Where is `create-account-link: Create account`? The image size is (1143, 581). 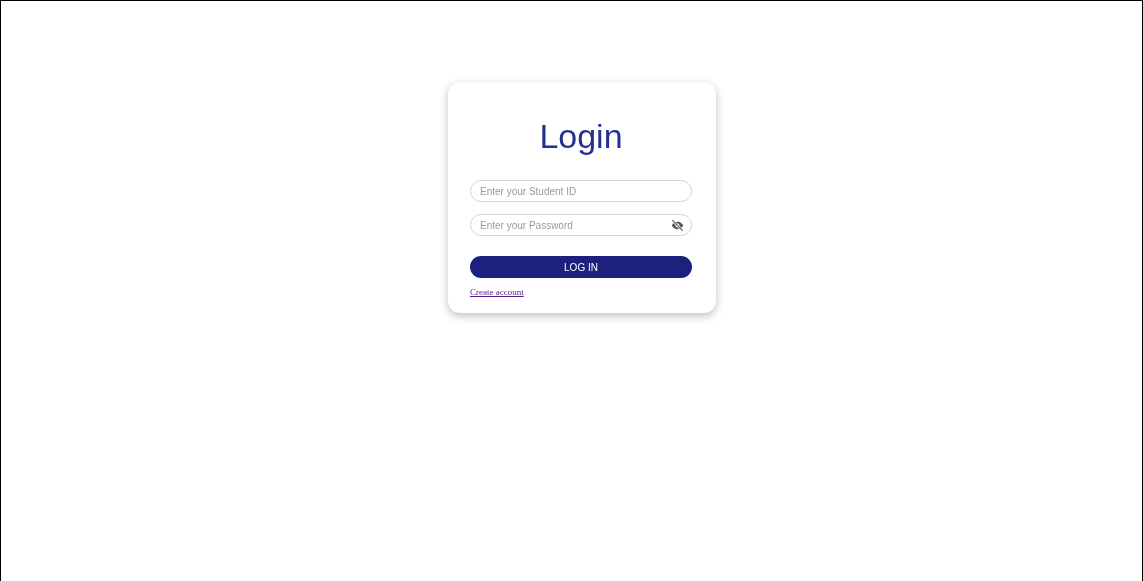
create-account-link: Create account is located at coordinates (497, 292).